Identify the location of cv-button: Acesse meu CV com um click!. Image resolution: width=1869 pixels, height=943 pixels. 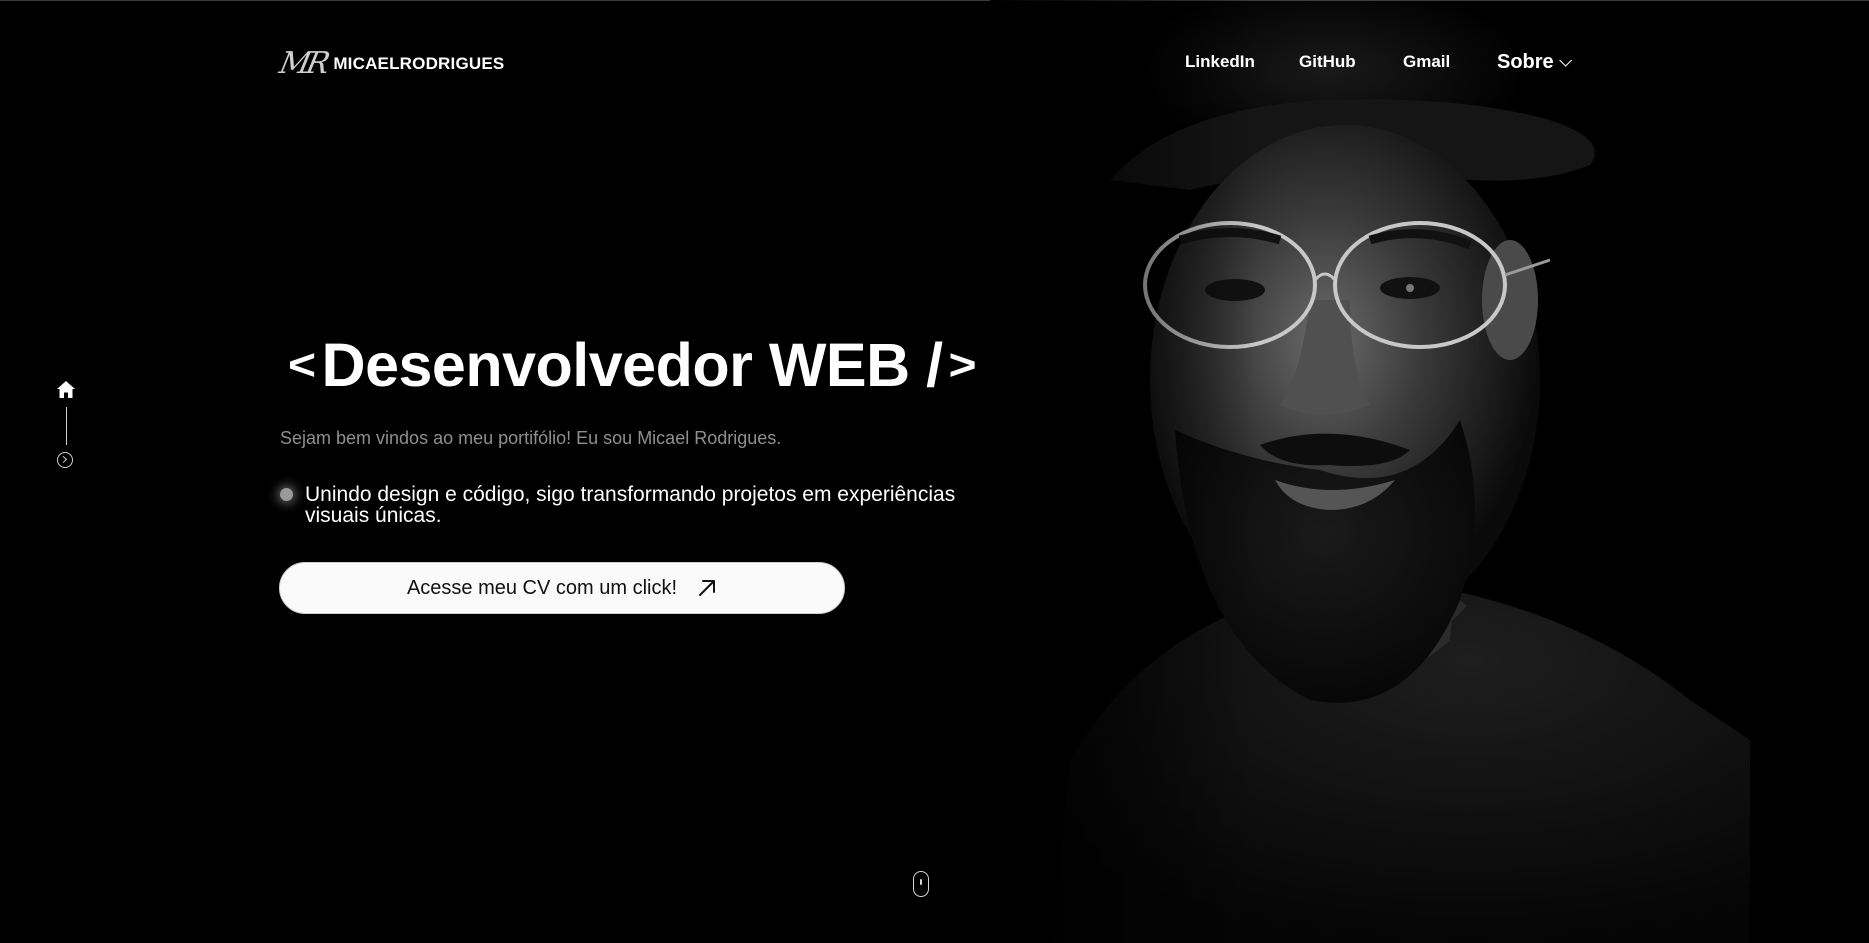
(562, 588).